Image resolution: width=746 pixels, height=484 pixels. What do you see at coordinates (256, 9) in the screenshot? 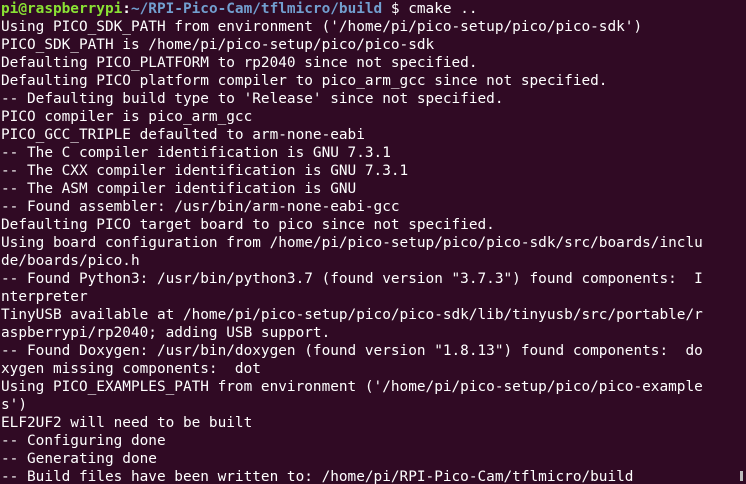
I see `prompt-path: ~/RPI-Pico-Cam/tflmicro/build` at bounding box center [256, 9].